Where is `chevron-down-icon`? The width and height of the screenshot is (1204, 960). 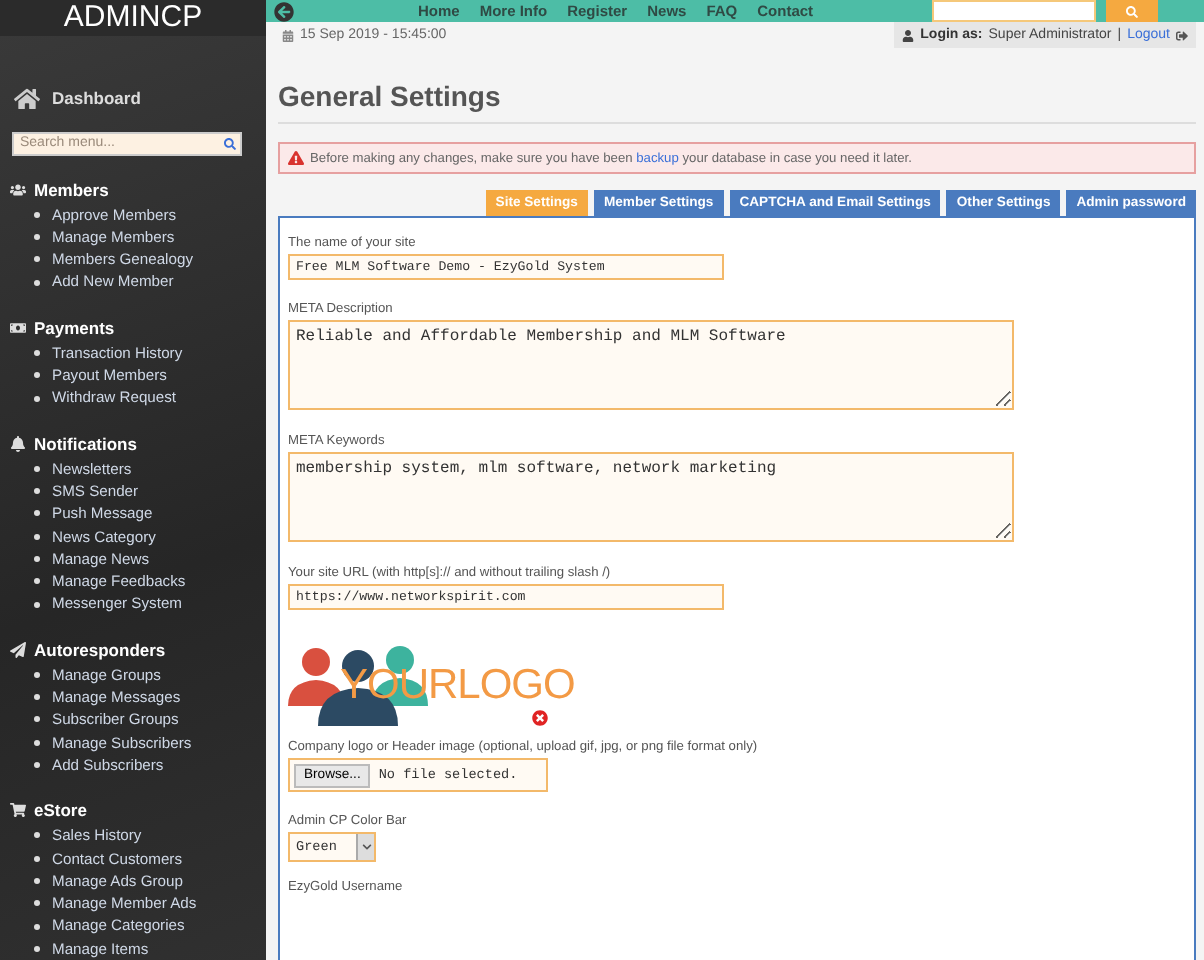 chevron-down-icon is located at coordinates (366, 847).